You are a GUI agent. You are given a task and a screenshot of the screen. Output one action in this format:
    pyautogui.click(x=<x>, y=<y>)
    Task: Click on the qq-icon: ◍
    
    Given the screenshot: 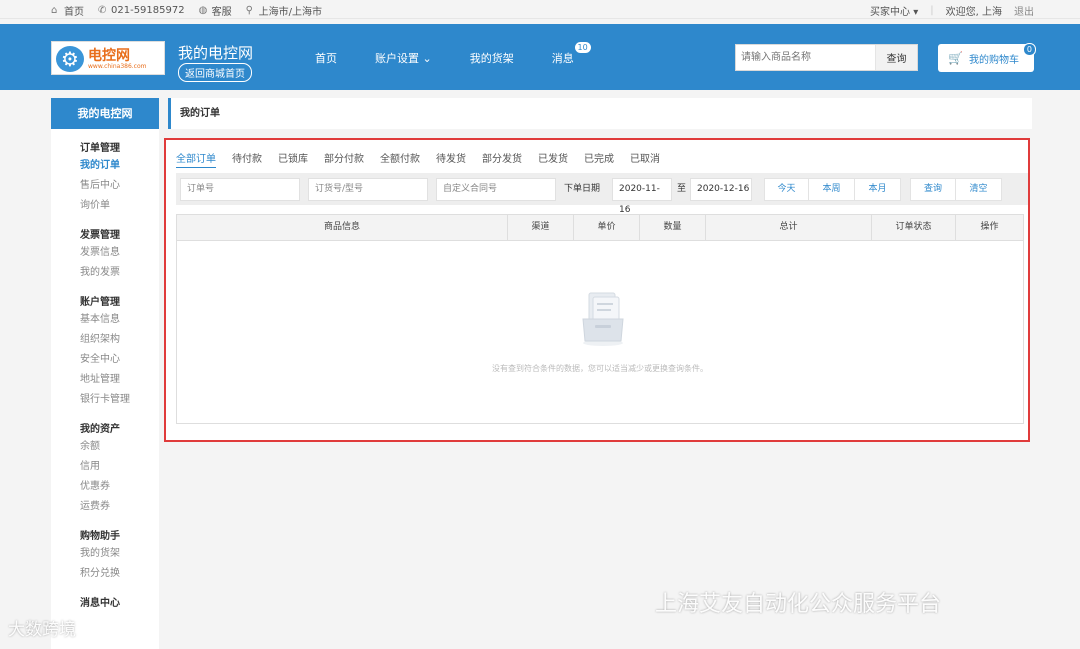 What is the action you would take?
    pyautogui.click(x=203, y=10)
    